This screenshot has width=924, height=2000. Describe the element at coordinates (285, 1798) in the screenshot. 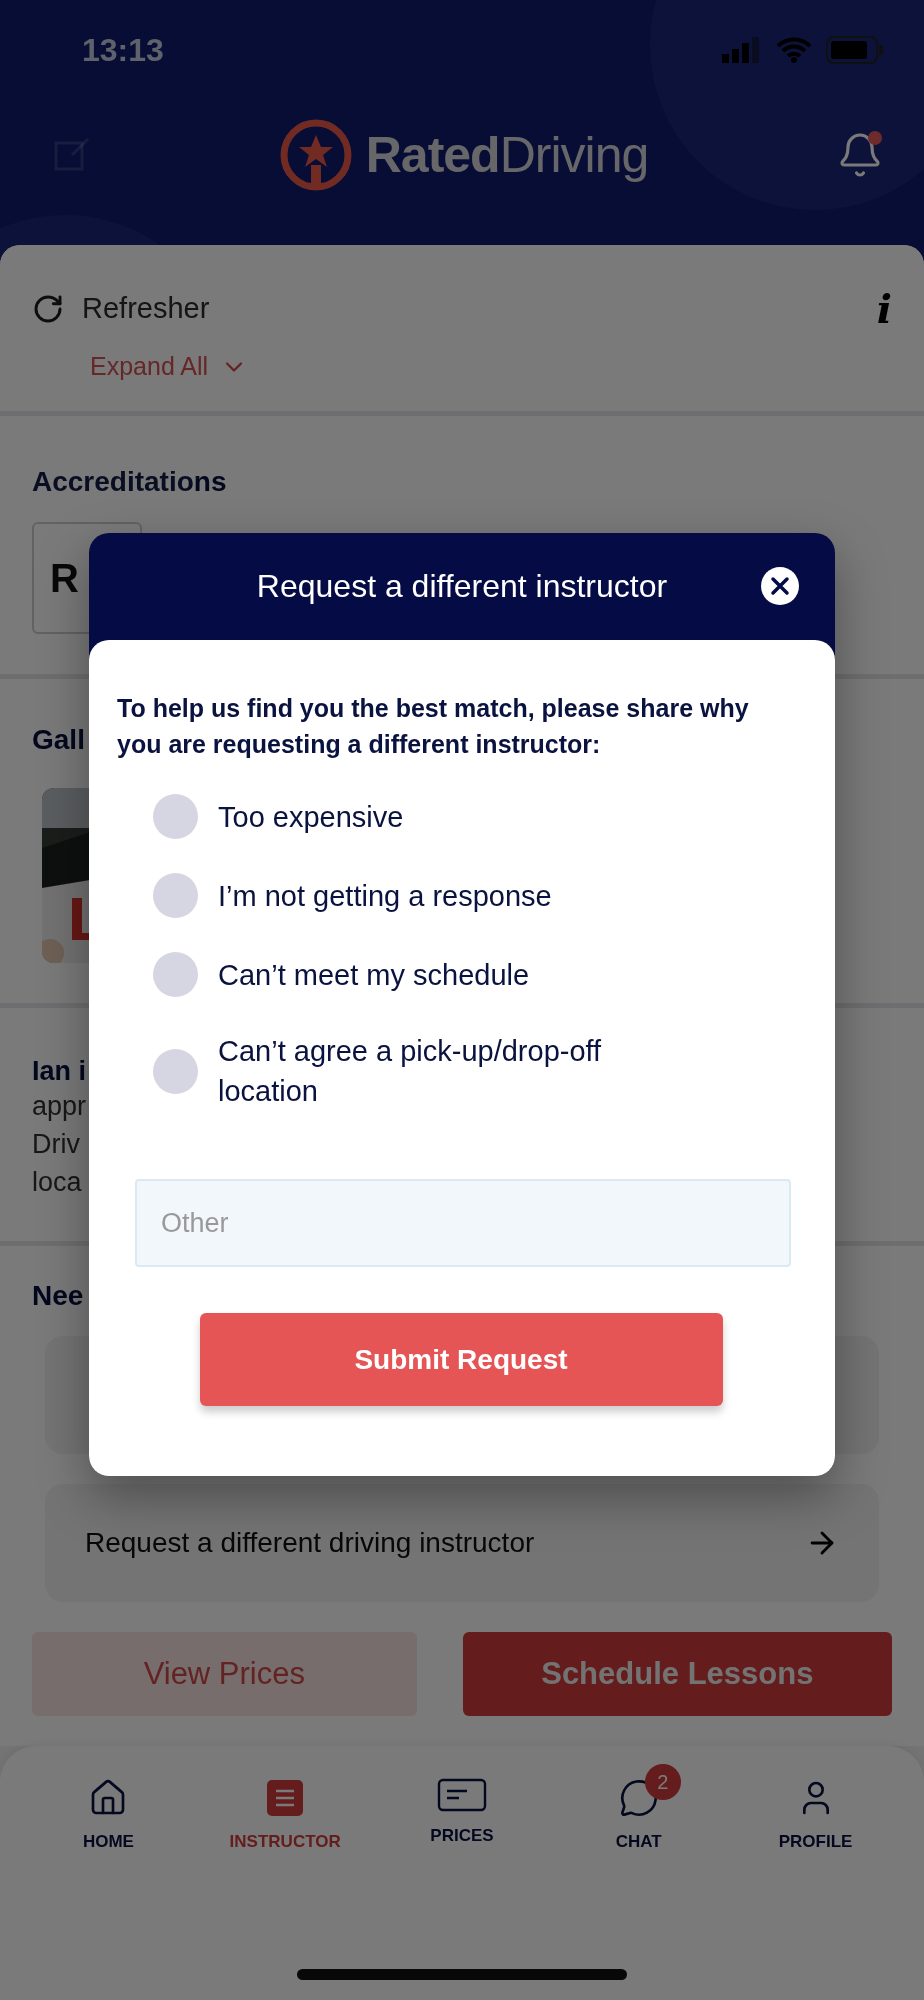

I see `list-icon` at that location.